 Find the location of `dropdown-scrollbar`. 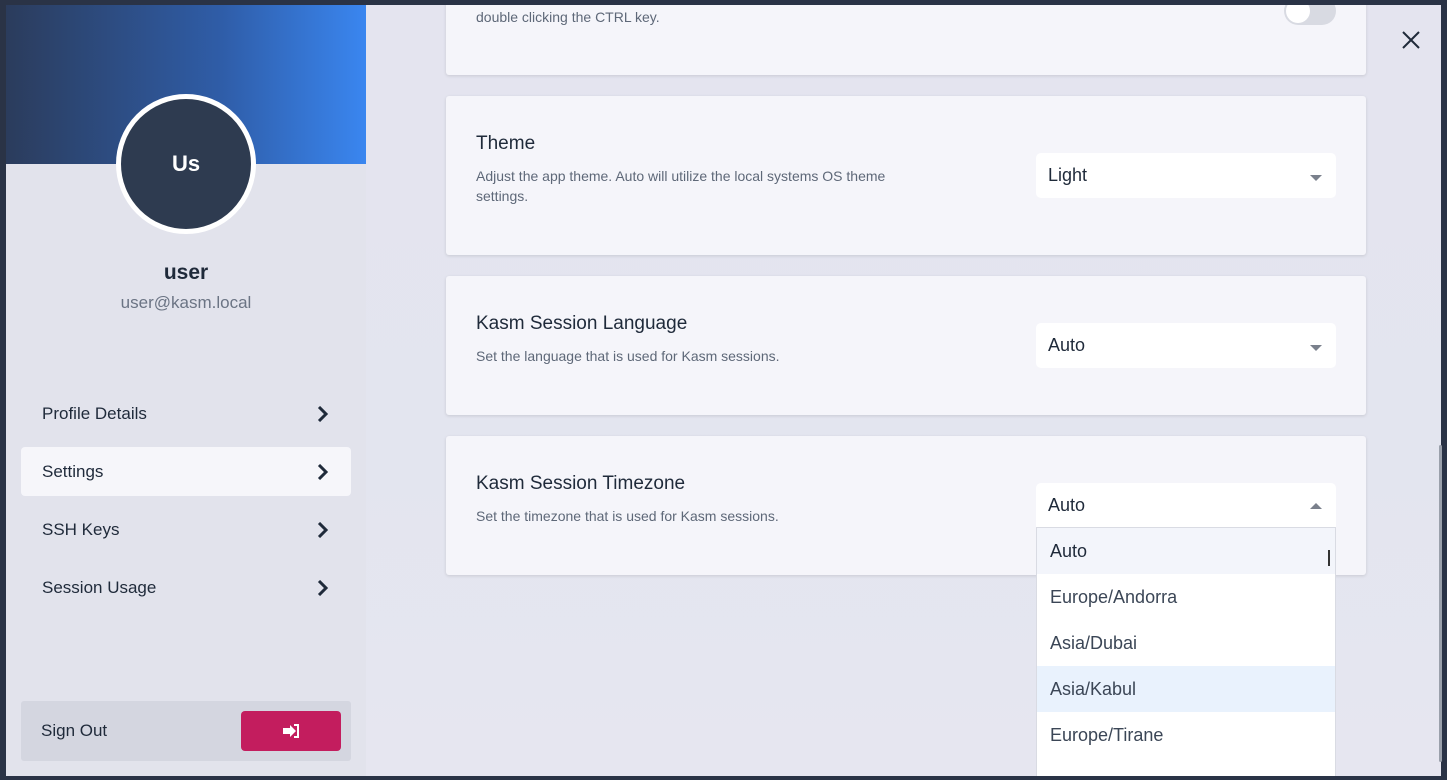

dropdown-scrollbar is located at coordinates (1329, 558).